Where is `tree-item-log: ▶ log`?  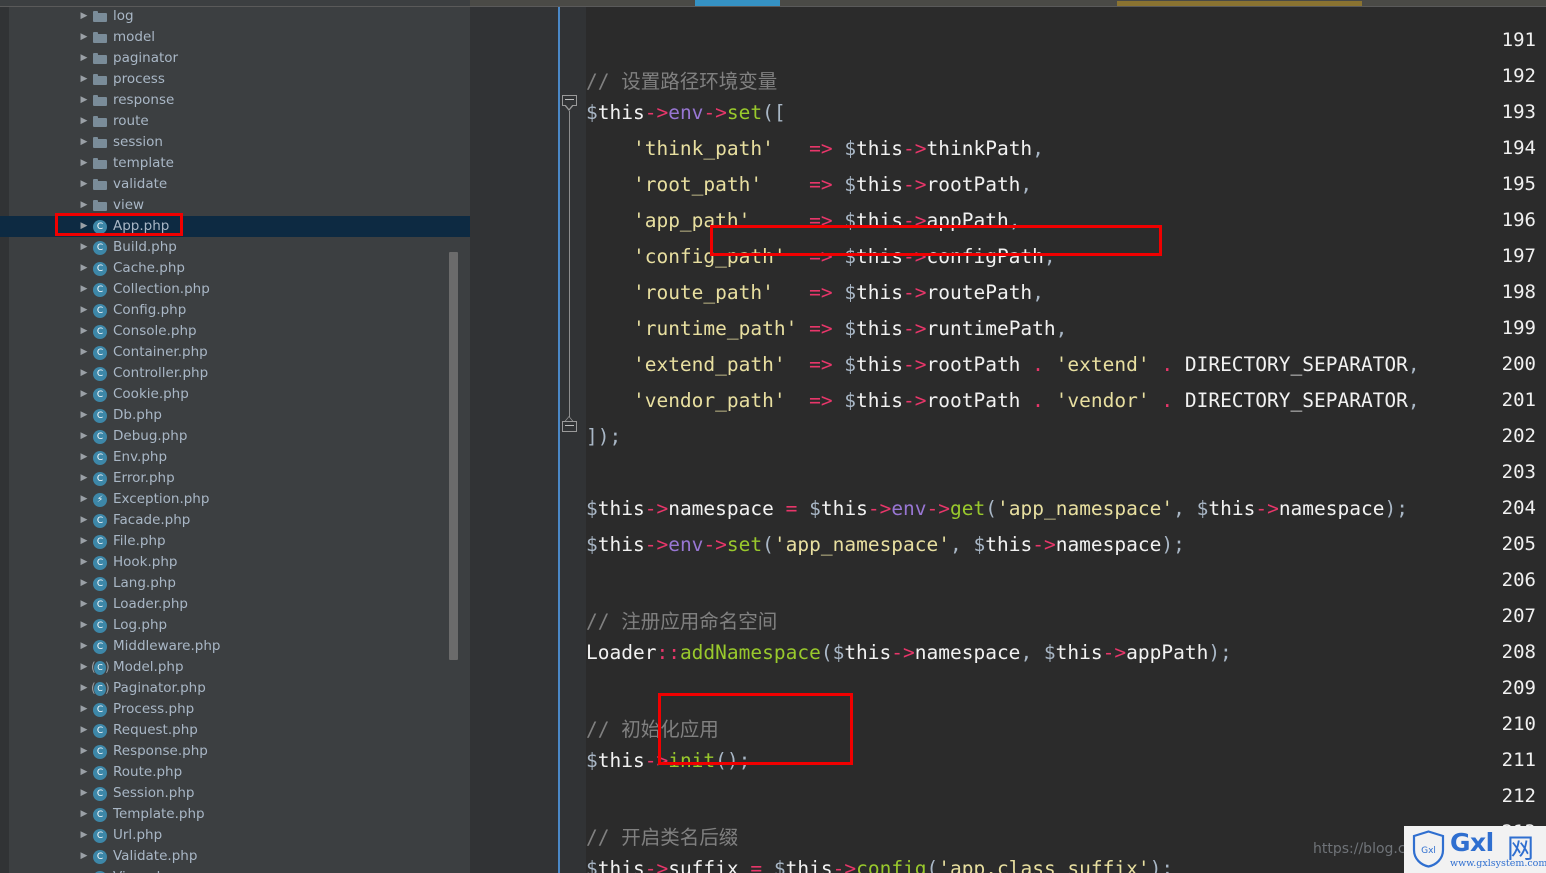
tree-item-log: ▶ log is located at coordinates (235, 17).